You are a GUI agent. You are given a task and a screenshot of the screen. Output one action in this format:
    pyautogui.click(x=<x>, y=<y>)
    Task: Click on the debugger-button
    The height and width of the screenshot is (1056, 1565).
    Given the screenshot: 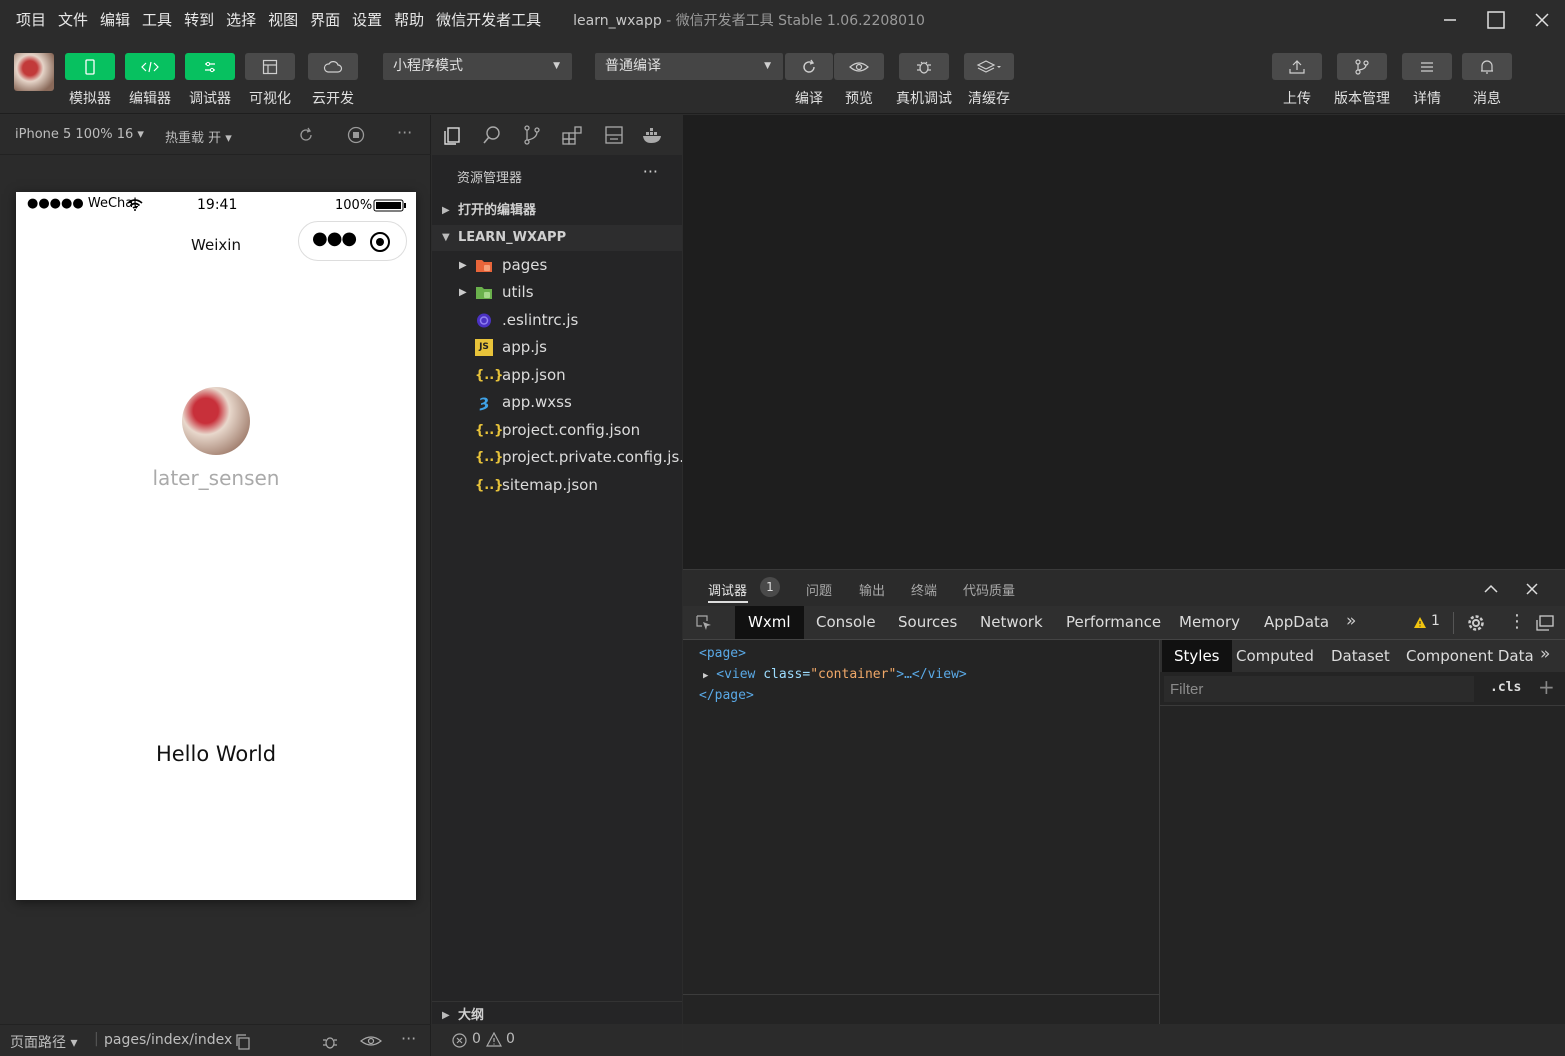 What is the action you would take?
    pyautogui.click(x=210, y=66)
    